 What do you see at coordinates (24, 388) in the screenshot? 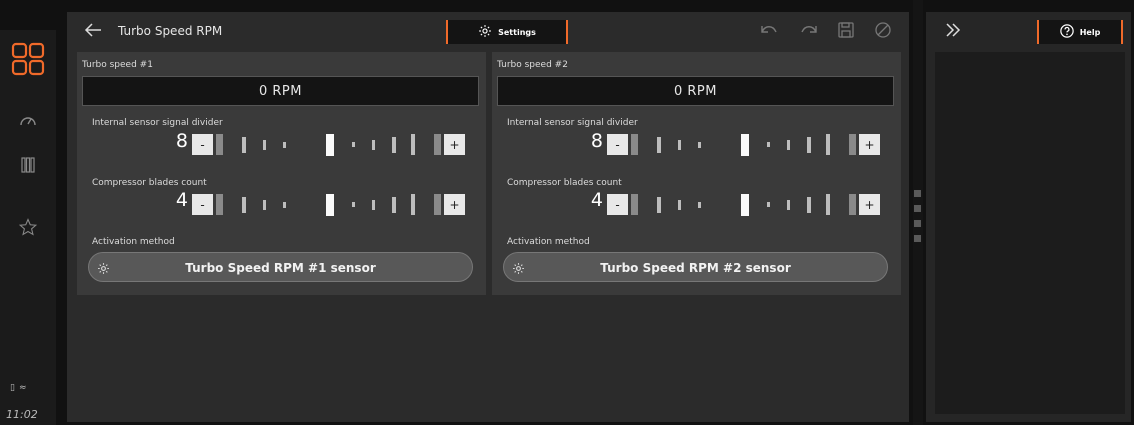
I see `wifi-icon: ≈` at bounding box center [24, 388].